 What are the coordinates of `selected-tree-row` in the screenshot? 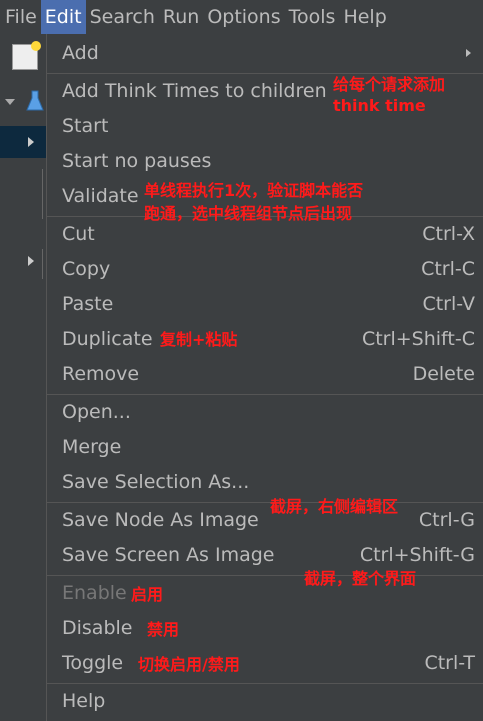 It's located at (23, 142).